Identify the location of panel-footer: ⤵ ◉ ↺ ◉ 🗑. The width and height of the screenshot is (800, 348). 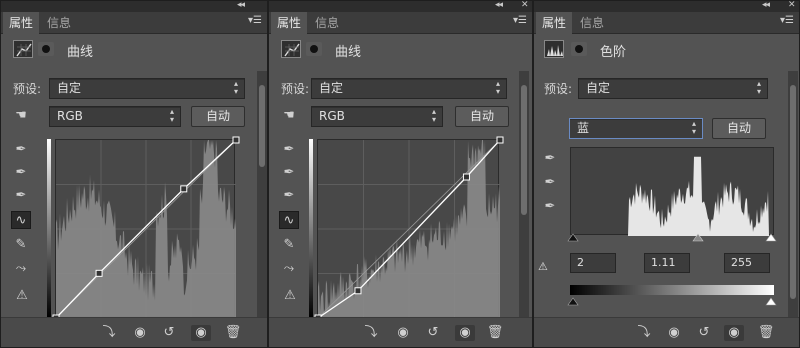
(134, 332).